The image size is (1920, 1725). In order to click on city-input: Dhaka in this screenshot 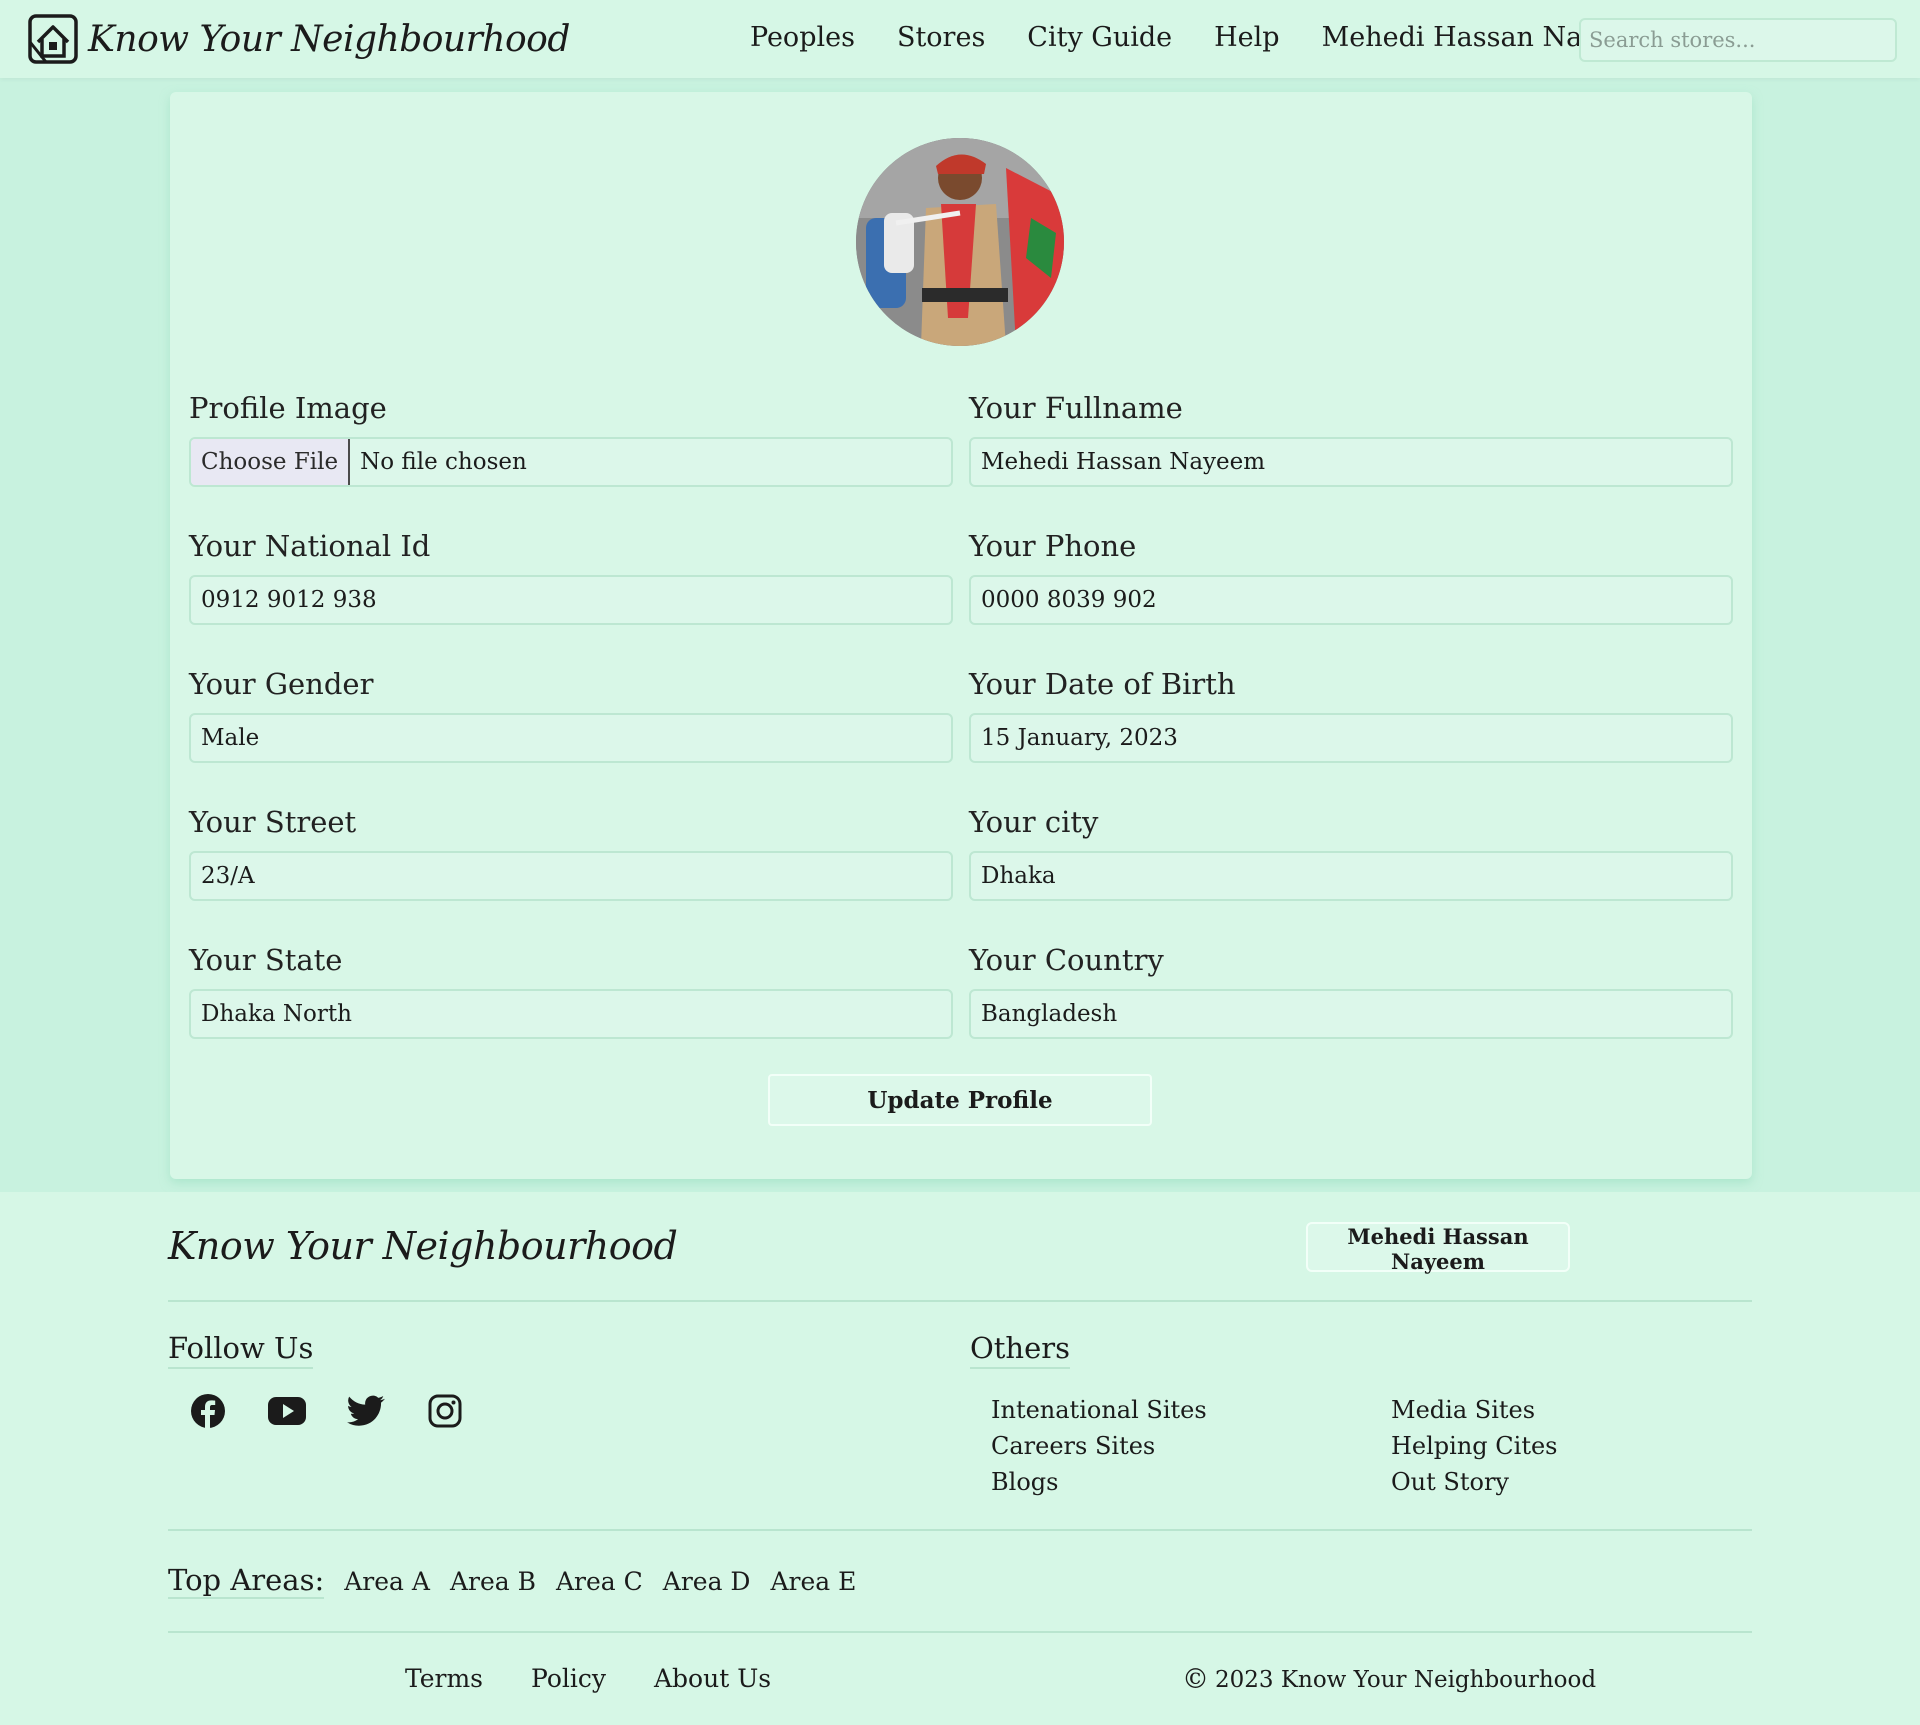, I will do `click(1351, 876)`.